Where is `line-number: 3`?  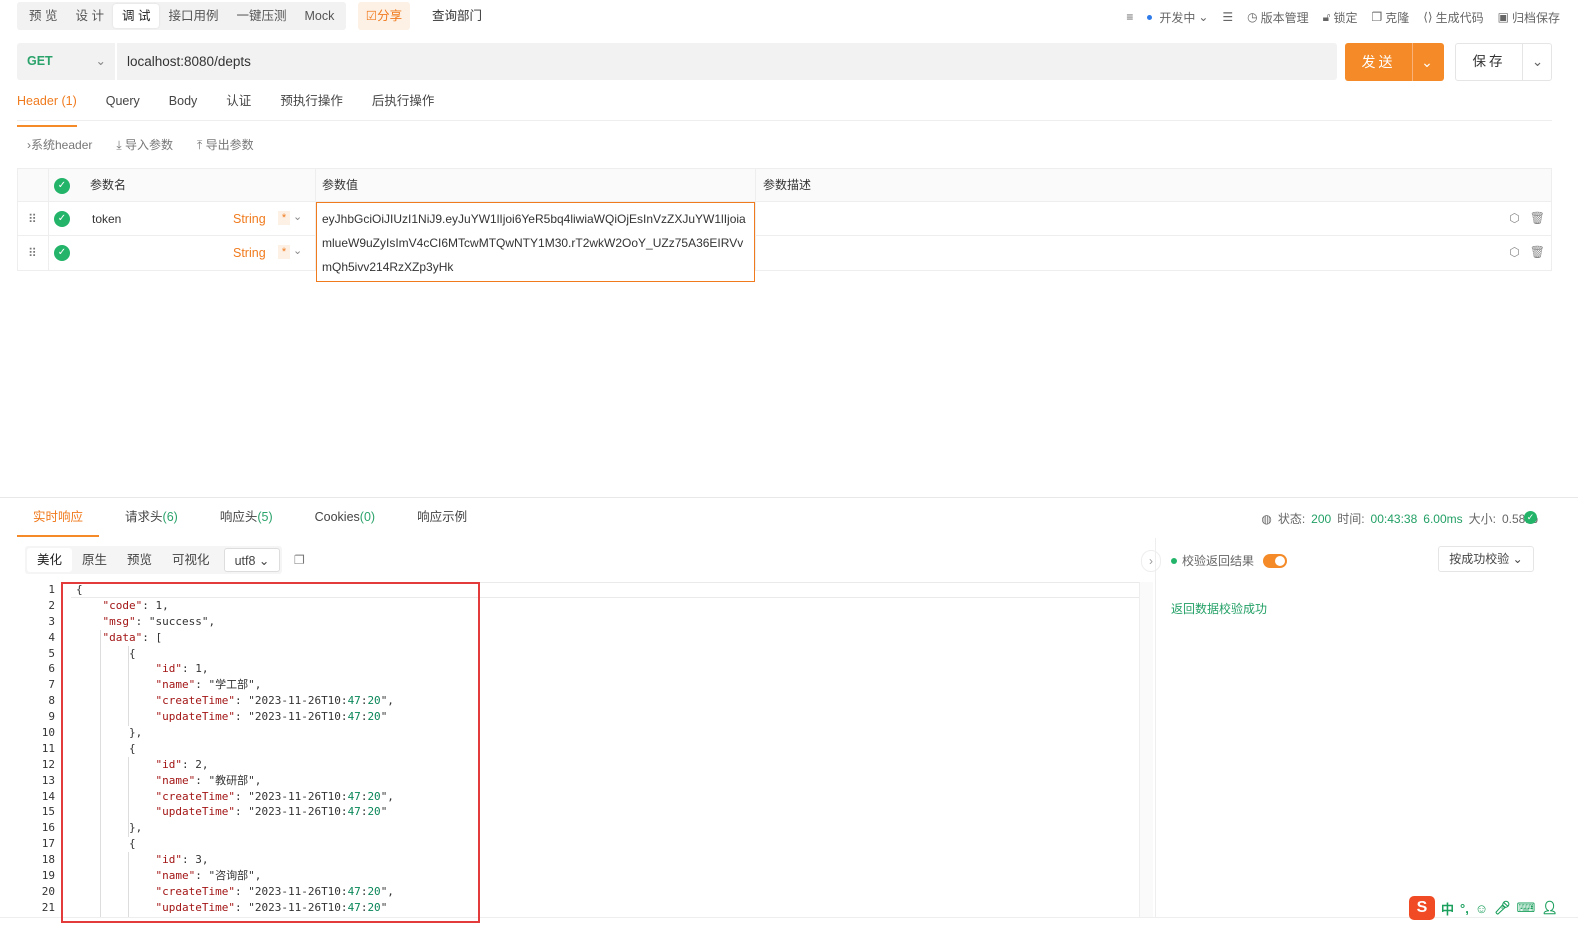
line-number: 3 is located at coordinates (51, 621).